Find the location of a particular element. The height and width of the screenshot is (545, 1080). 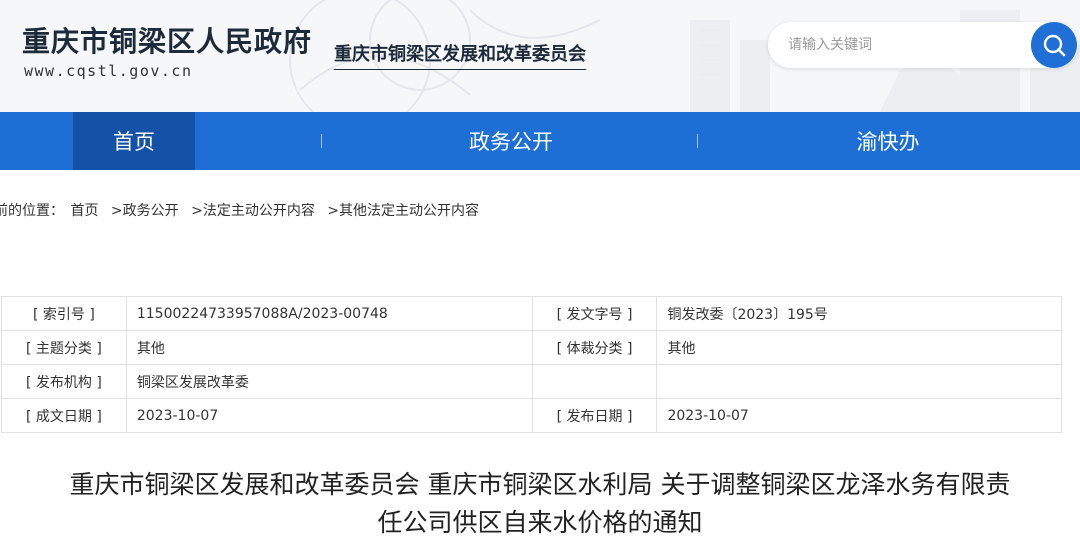

genre-category-label: [ 体裁分类 ] is located at coordinates (594, 347).